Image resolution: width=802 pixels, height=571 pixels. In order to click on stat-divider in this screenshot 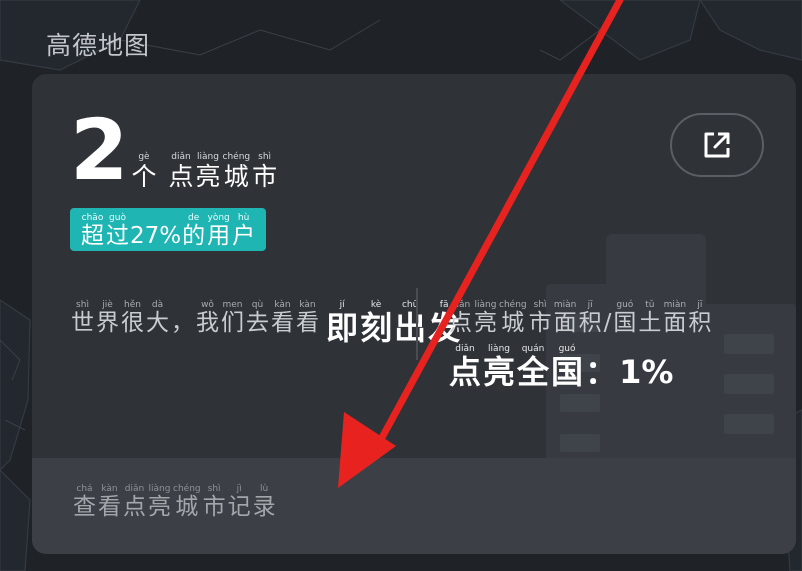, I will do `click(417, 324)`.